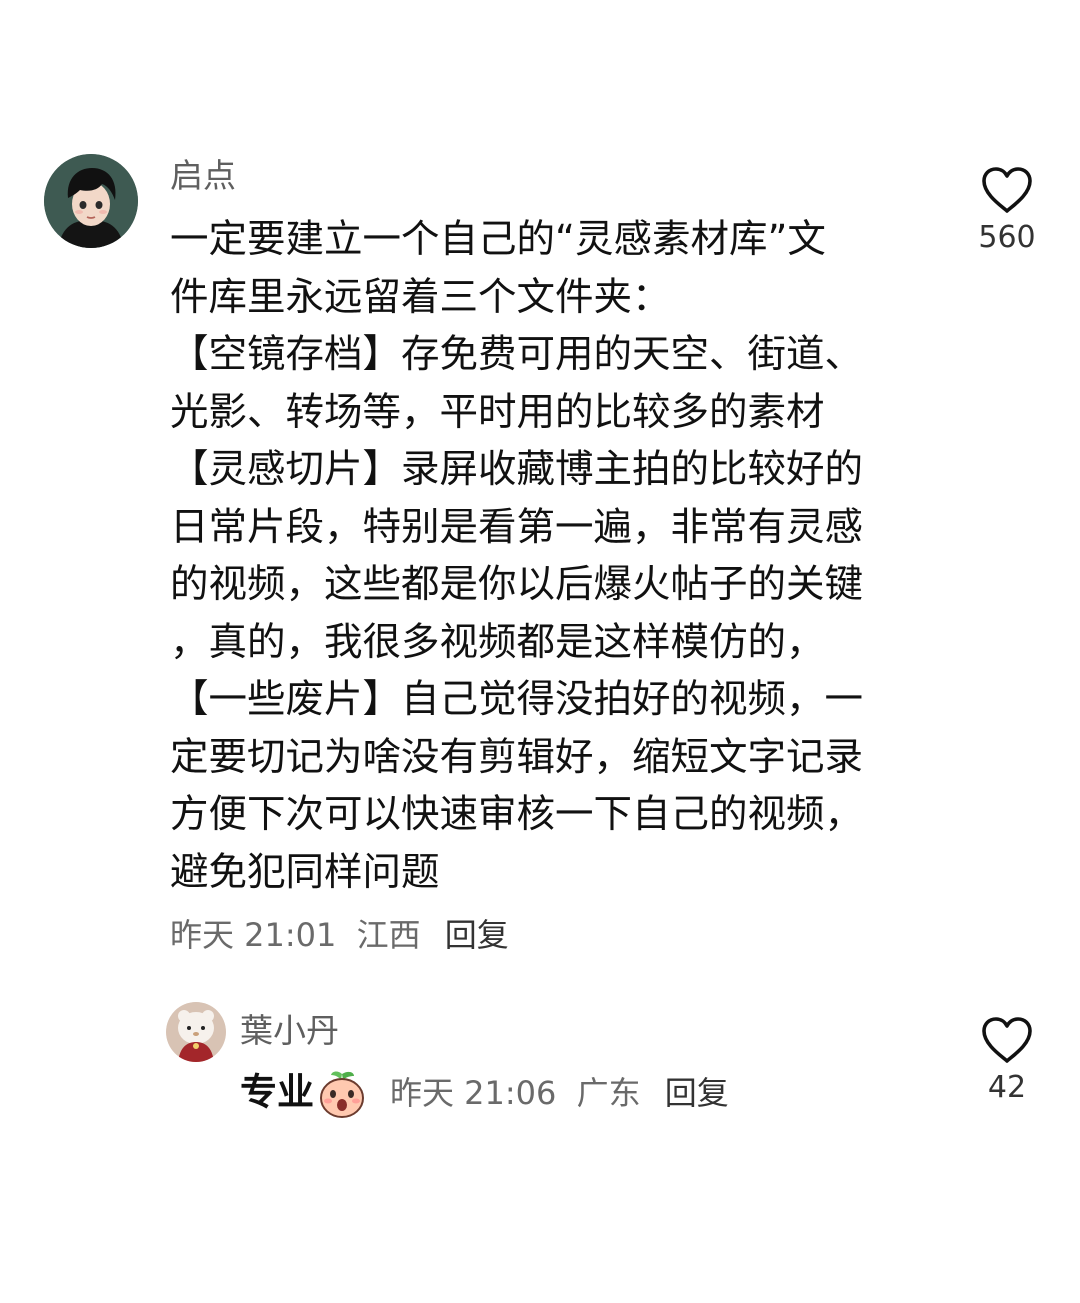 This screenshot has height=1303, width=1080. I want to click on heart-icon, so click(1007, 1040).